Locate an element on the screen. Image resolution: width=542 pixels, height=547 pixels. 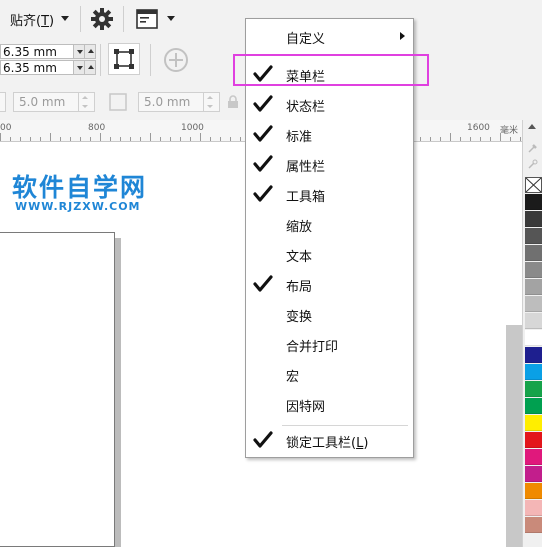
page-frame-button is located at coordinates (124, 59).